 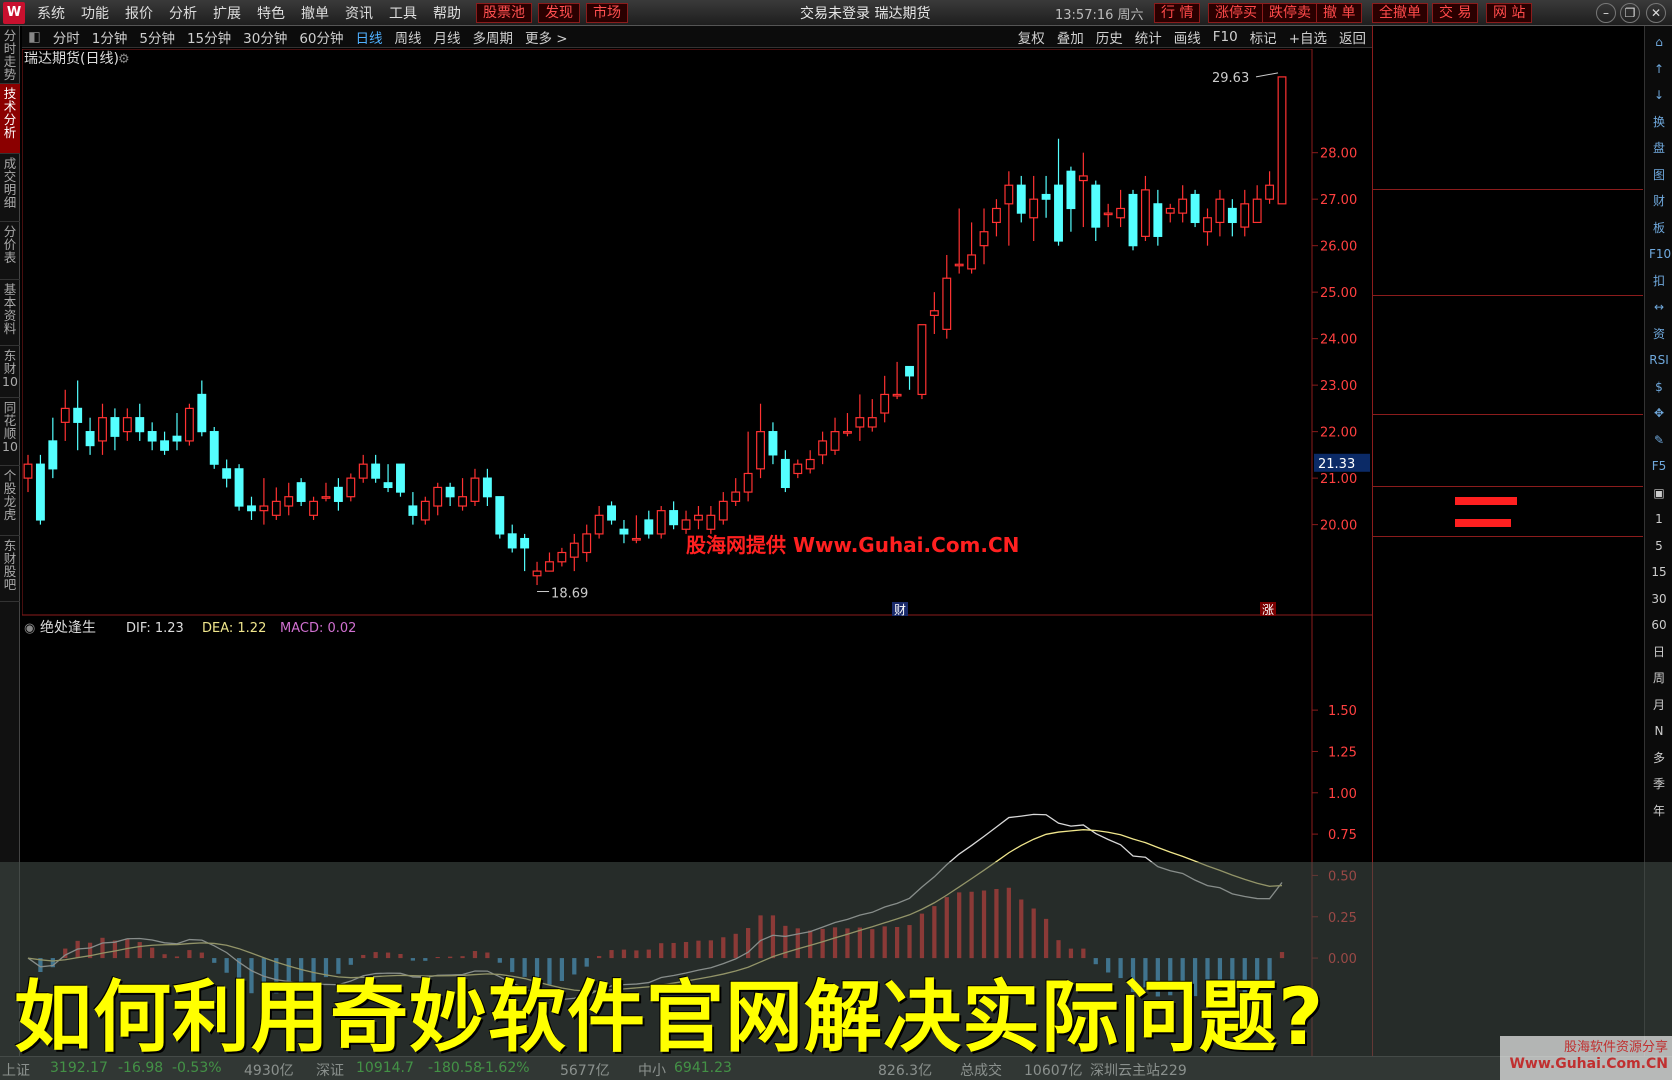 I want to click on left-tab: 基本资料, so click(x=10, y=313).